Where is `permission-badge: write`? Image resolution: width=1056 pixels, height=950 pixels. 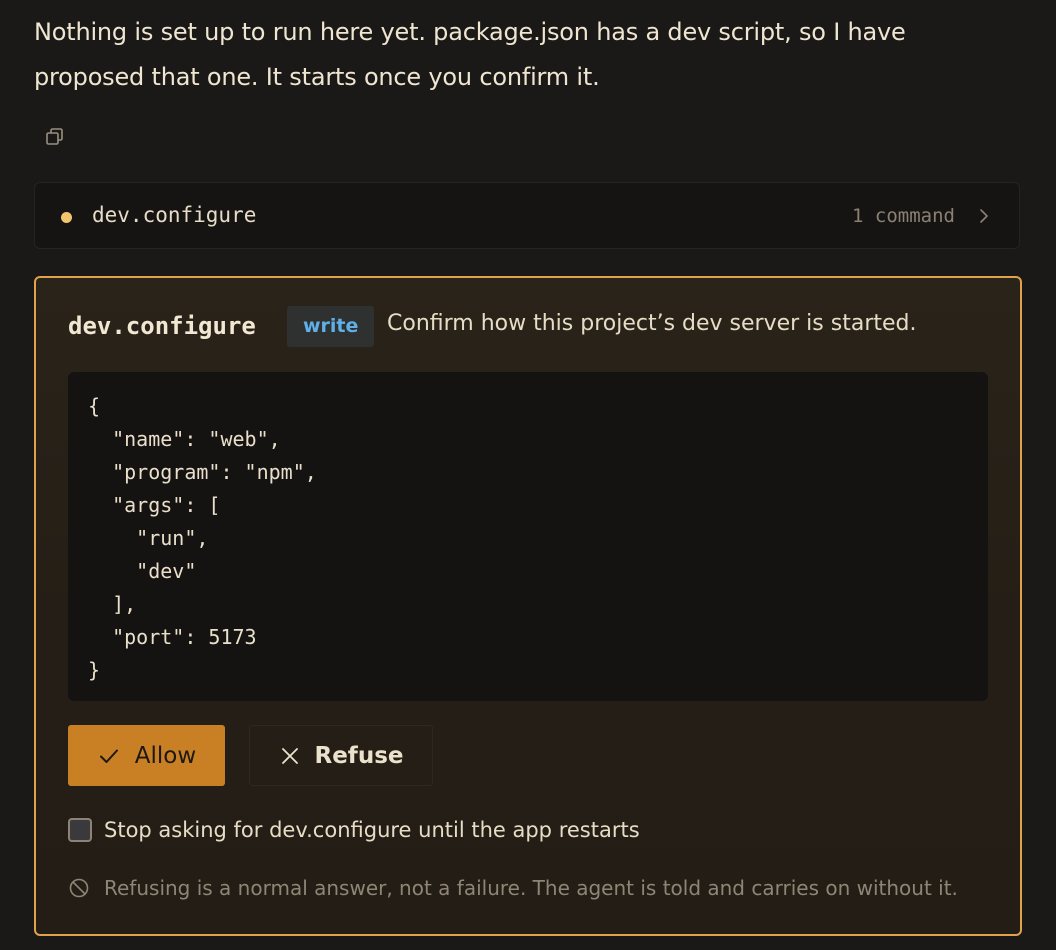
permission-badge: write is located at coordinates (331, 326).